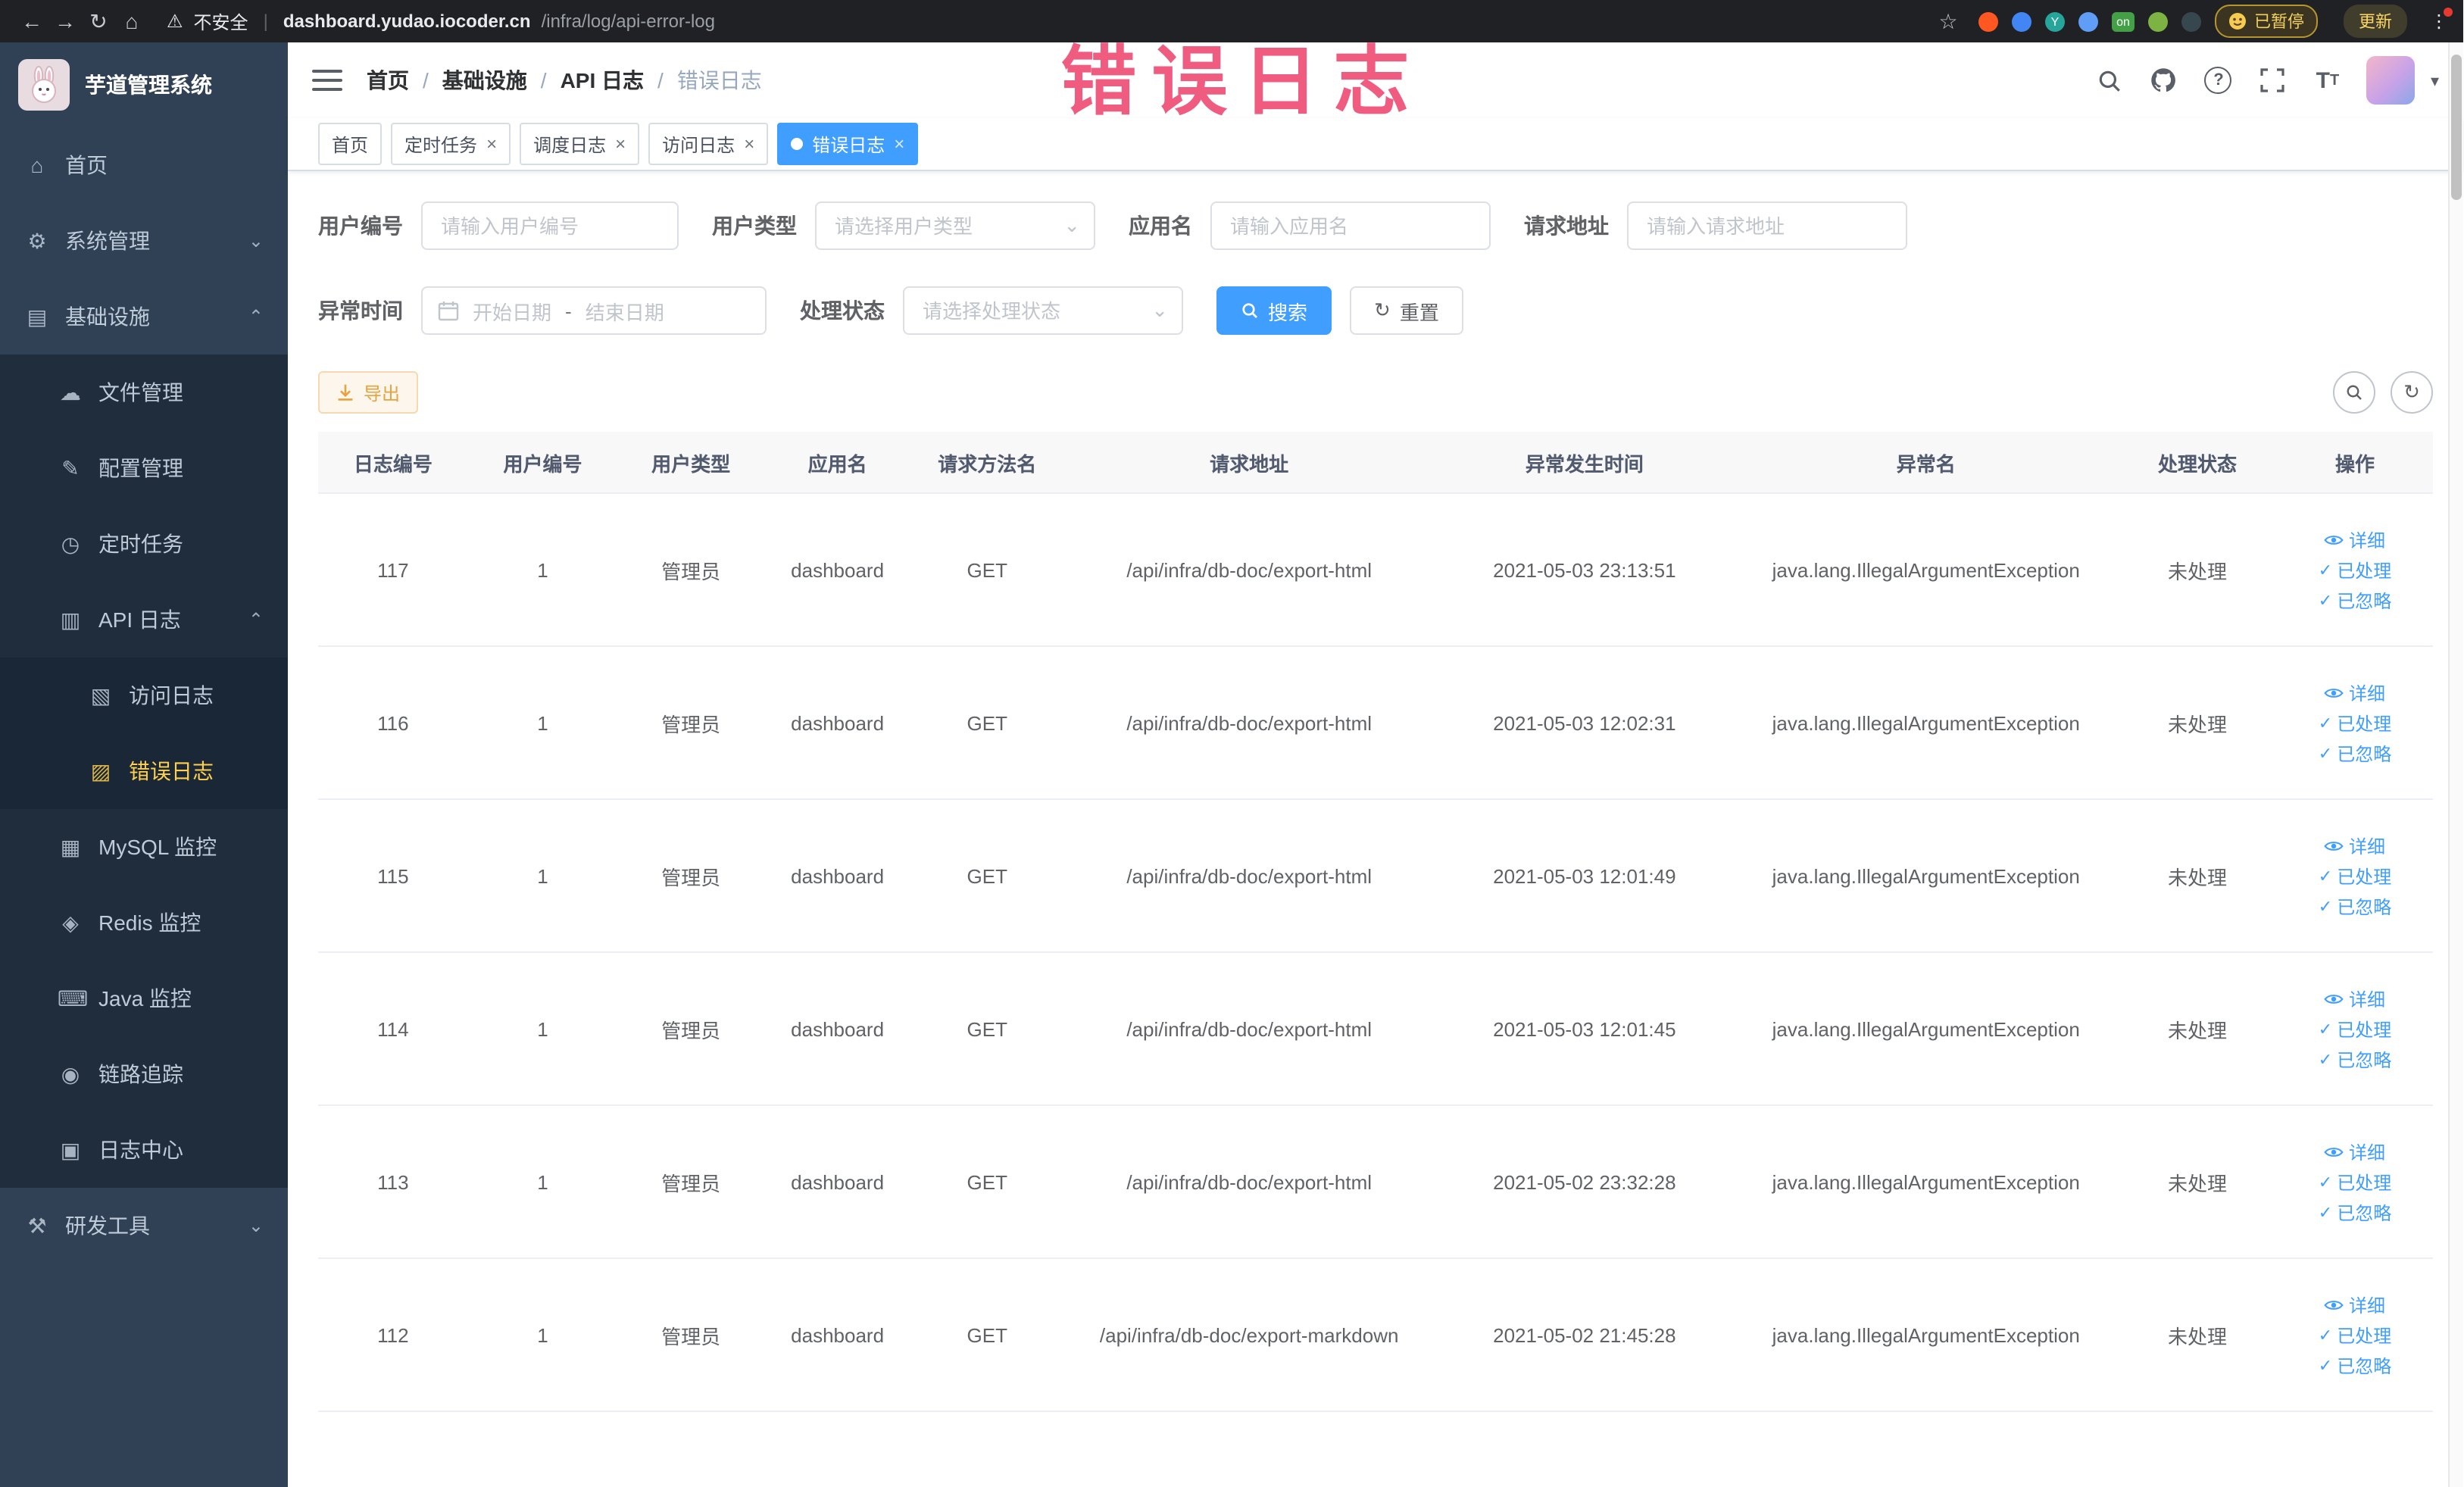 This screenshot has height=1487, width=2464. I want to click on search-button: 搜索, so click(1274, 310).